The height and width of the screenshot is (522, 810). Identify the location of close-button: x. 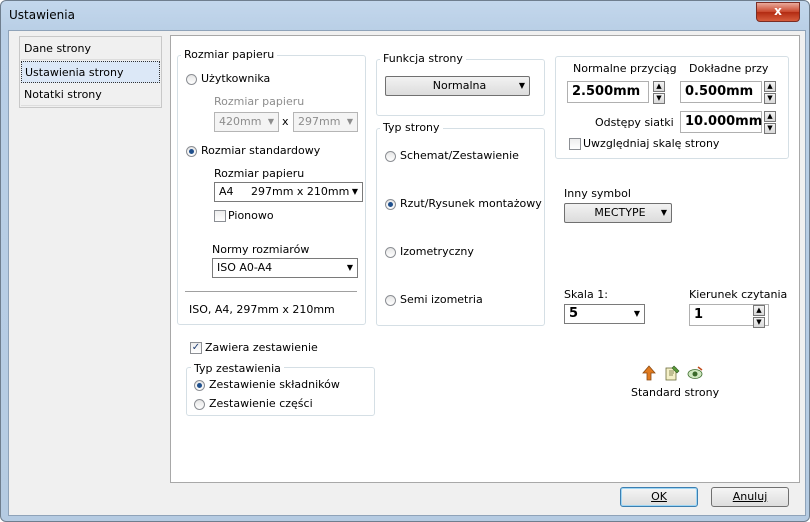
(778, 12).